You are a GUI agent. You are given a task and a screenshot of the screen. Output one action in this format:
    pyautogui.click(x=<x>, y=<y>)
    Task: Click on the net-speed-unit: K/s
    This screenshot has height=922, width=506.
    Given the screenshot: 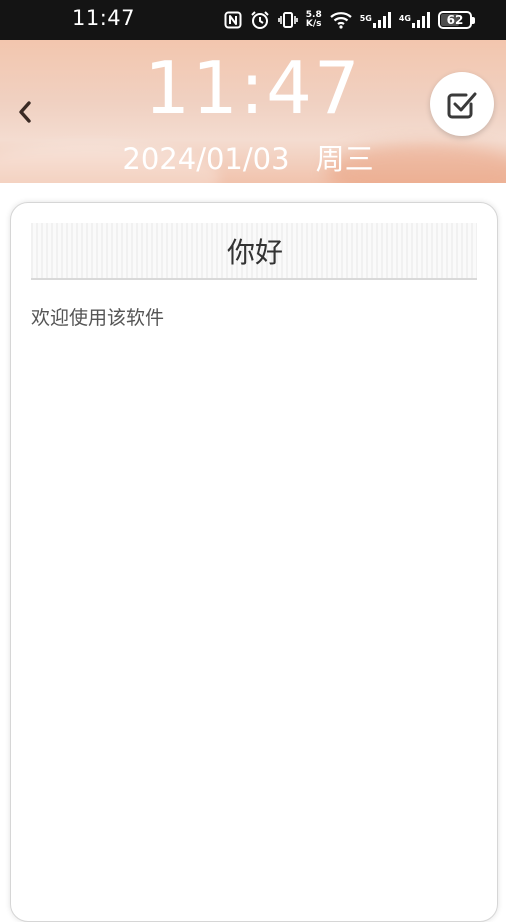 What is the action you would take?
    pyautogui.click(x=313, y=24)
    